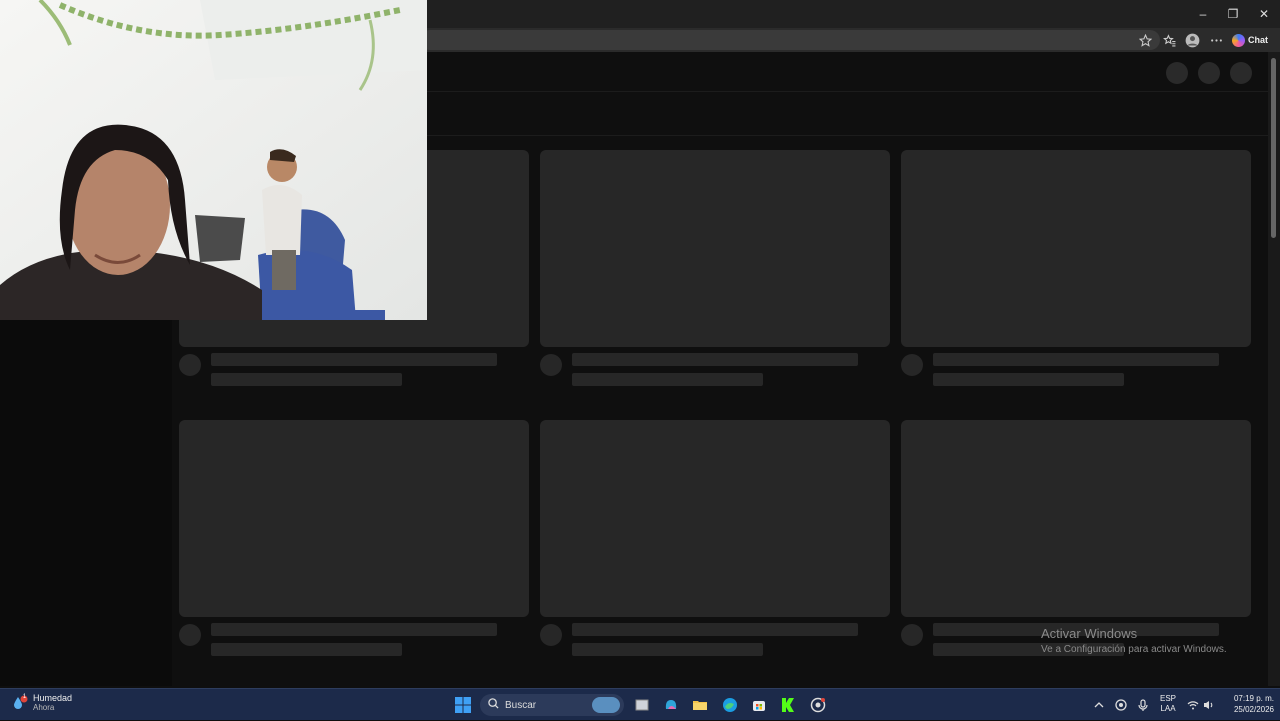 This screenshot has height=721, width=1280. I want to click on scrollbar-thumb, so click(1273, 148).